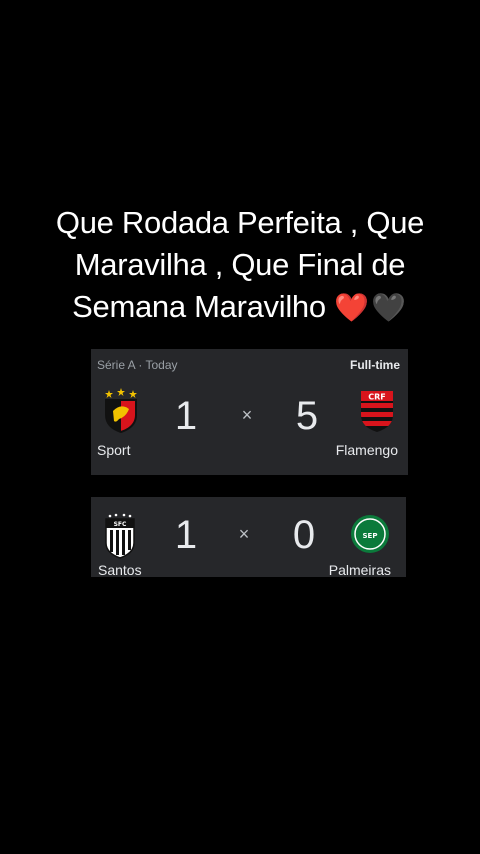 The width and height of the screenshot is (480, 854). What do you see at coordinates (375, 365) in the screenshot?
I see `match-status: Full-time` at bounding box center [375, 365].